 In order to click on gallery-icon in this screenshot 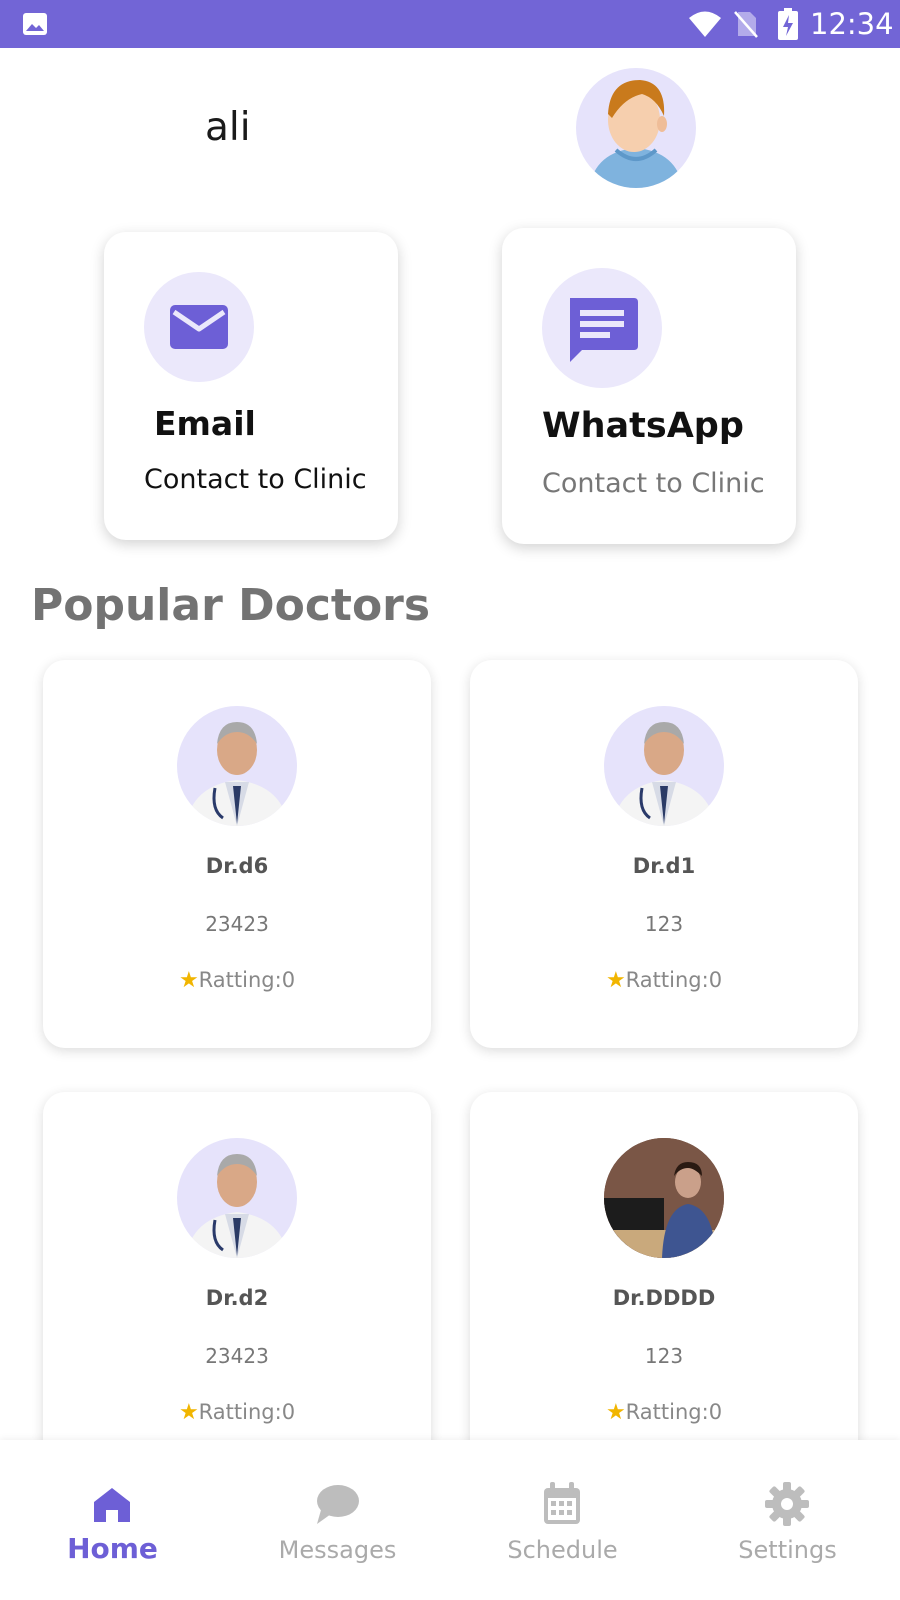, I will do `click(35, 24)`.